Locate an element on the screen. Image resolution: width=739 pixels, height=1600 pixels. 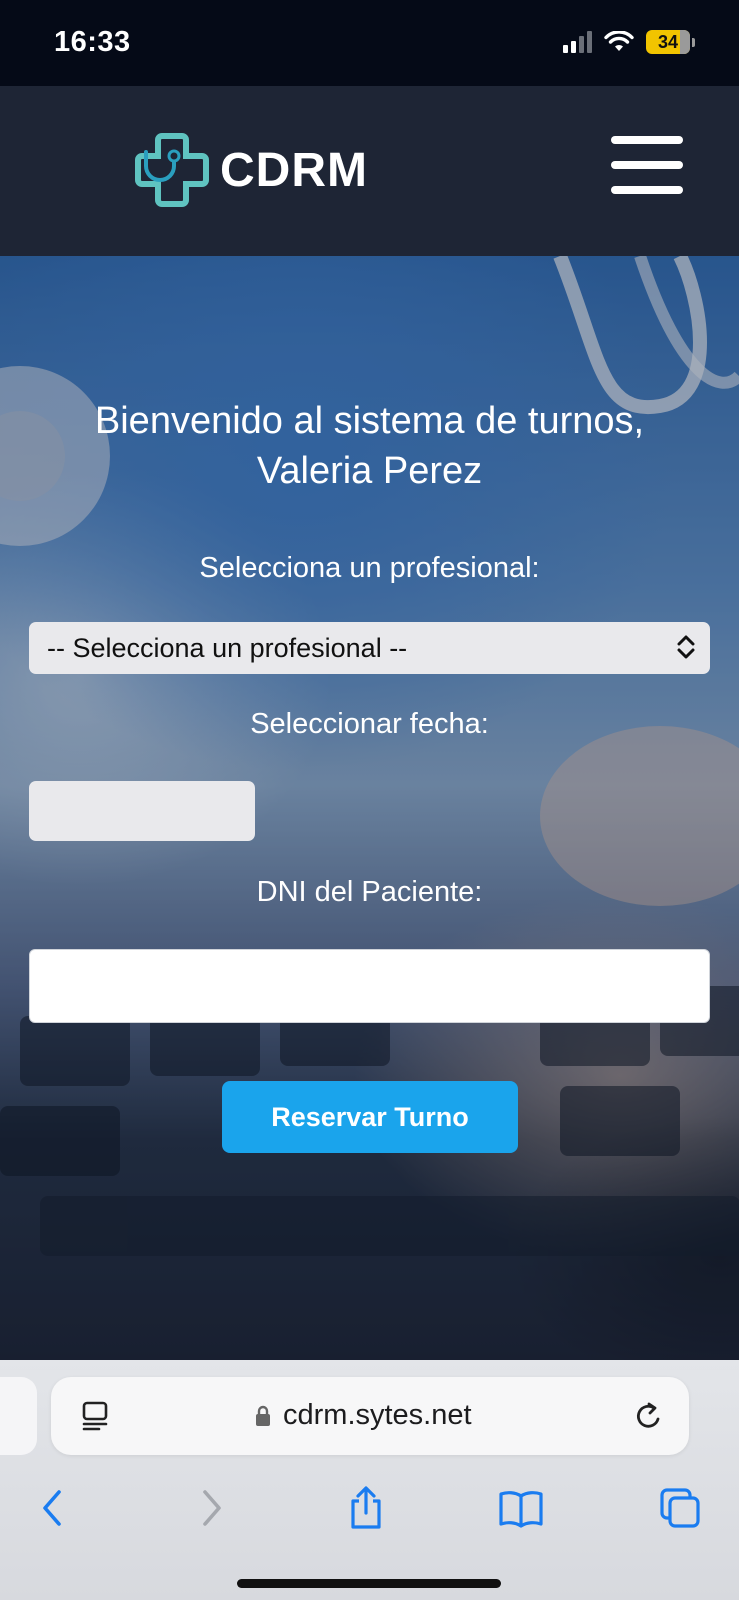
professional-select-value: -- Selecciona un profesional -- is located at coordinates (227, 647).